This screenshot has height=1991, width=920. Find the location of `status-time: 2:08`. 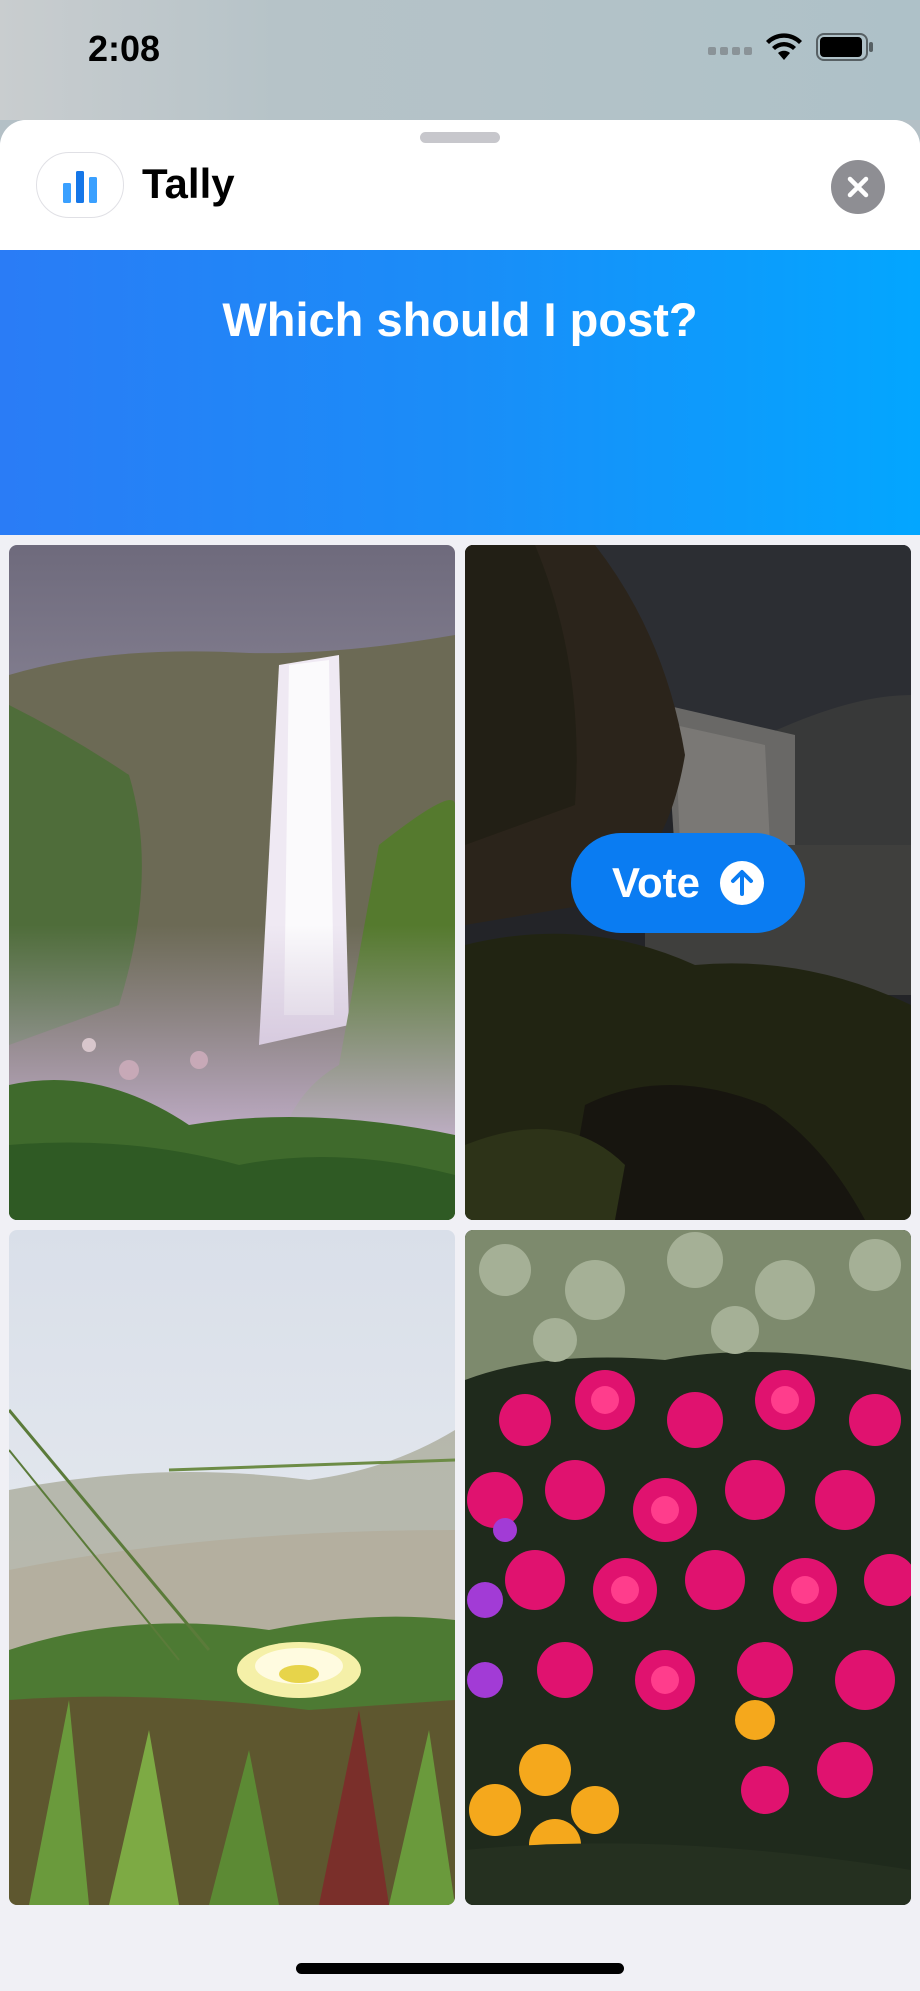

status-time: 2:08 is located at coordinates (124, 48).